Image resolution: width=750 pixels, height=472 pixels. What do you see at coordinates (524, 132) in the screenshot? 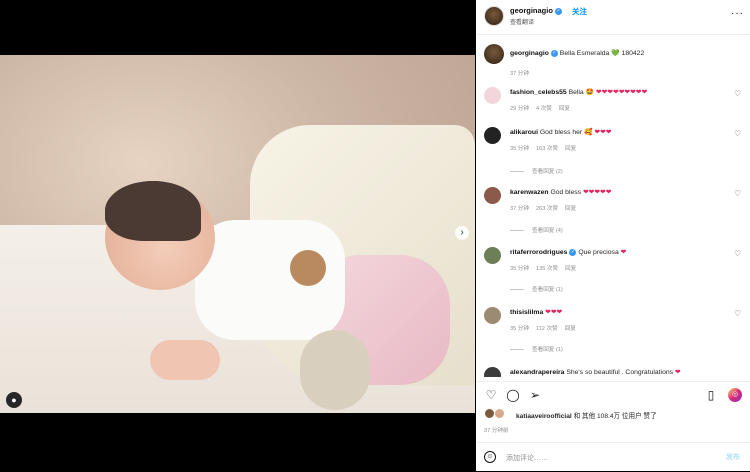
I see `comment-username: alikaroui` at bounding box center [524, 132].